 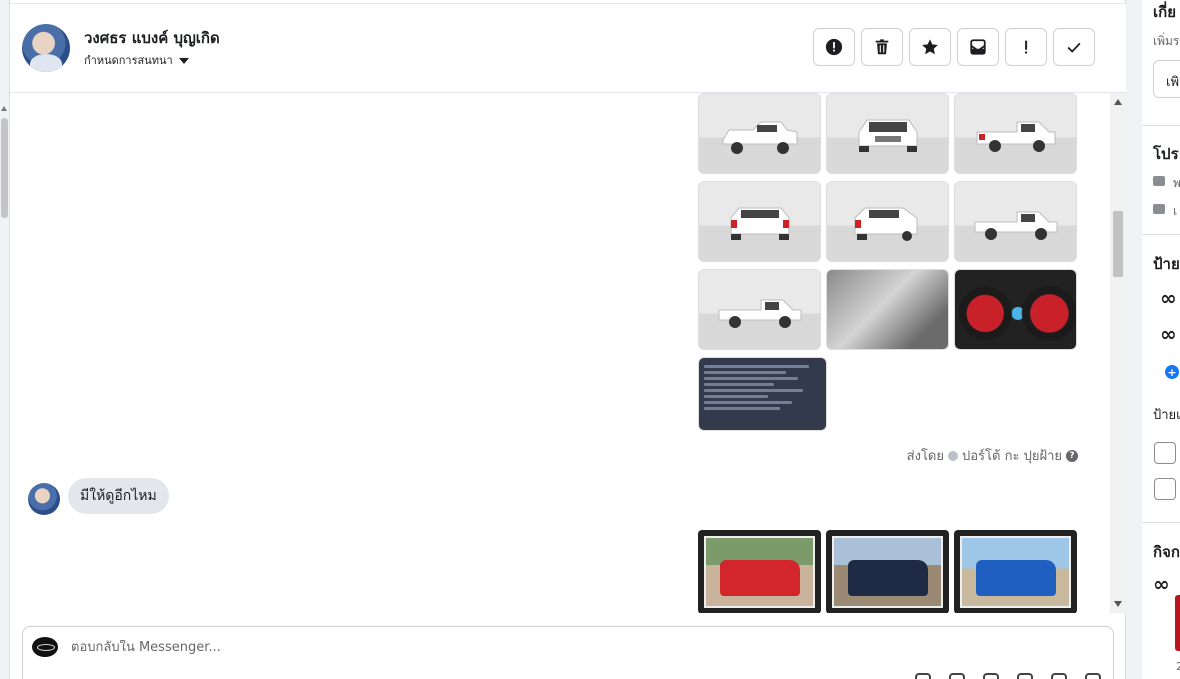 I want to click on spam-button, so click(x=834, y=47).